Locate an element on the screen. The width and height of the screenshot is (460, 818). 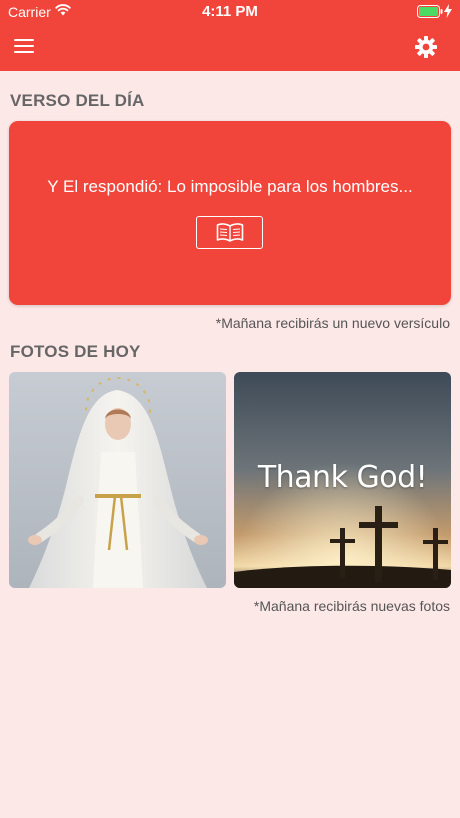
app-header: Carrier 4:11 PM is located at coordinates (230, 35).